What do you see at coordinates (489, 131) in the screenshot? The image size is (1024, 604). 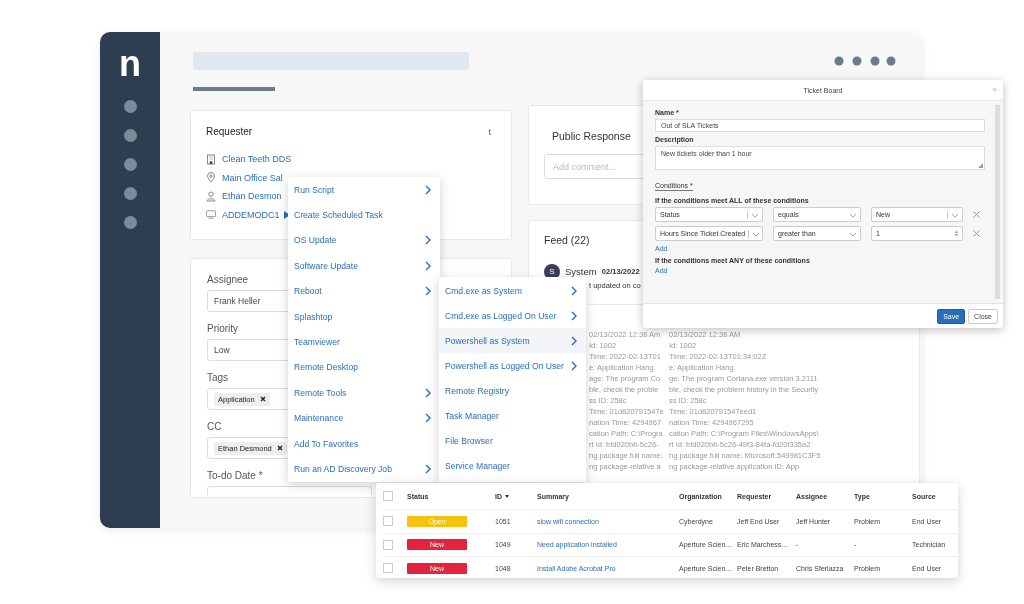 I see `corner-text: t` at bounding box center [489, 131].